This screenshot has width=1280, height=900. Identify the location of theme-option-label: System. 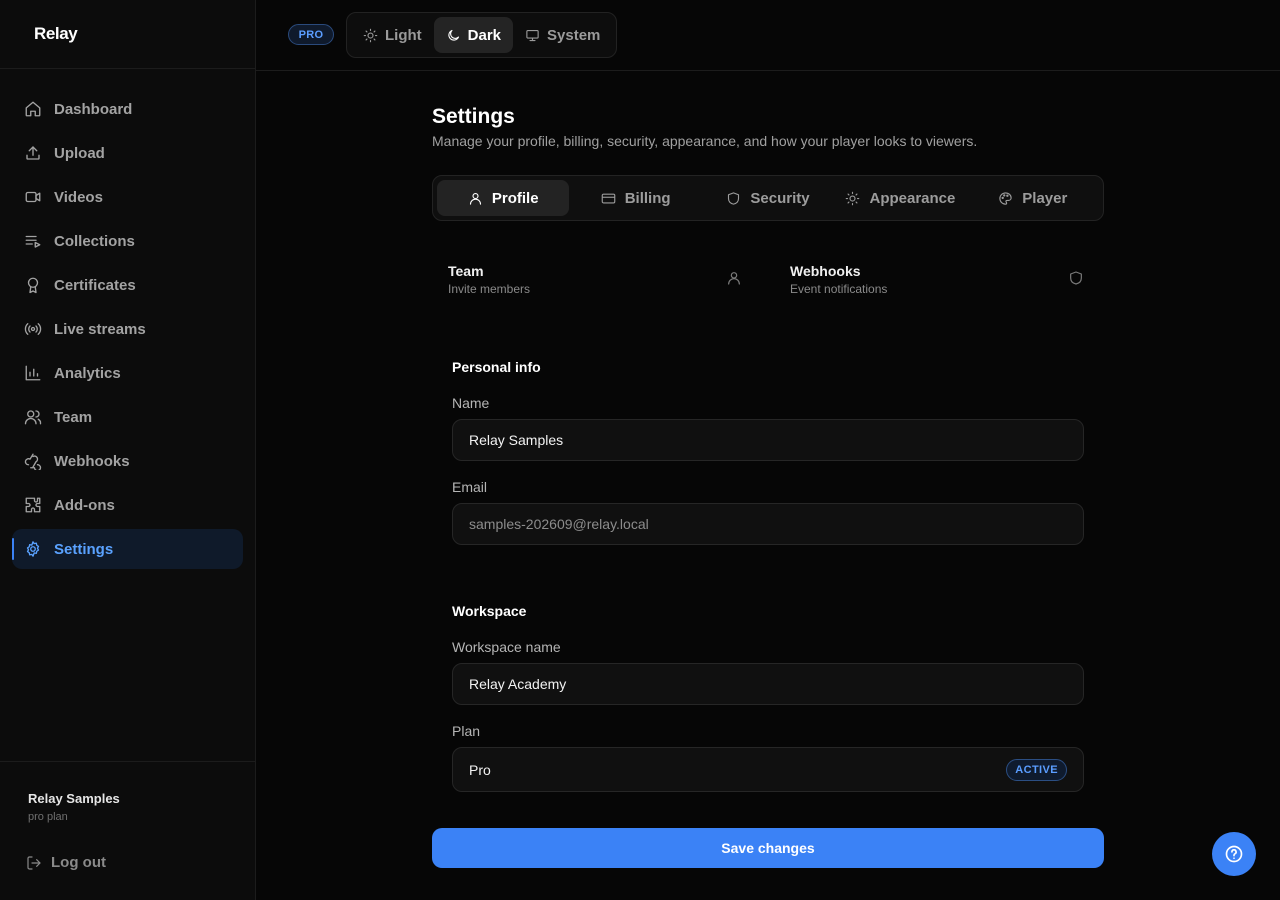
(574, 35).